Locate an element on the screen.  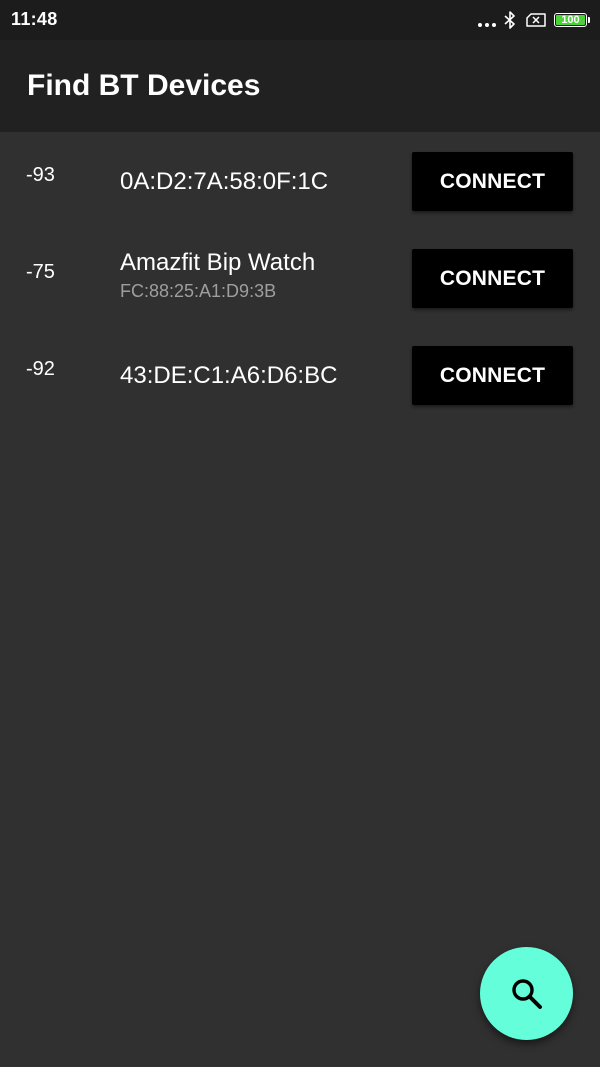
status-bar: 11:48 100 is located at coordinates (300, 20).